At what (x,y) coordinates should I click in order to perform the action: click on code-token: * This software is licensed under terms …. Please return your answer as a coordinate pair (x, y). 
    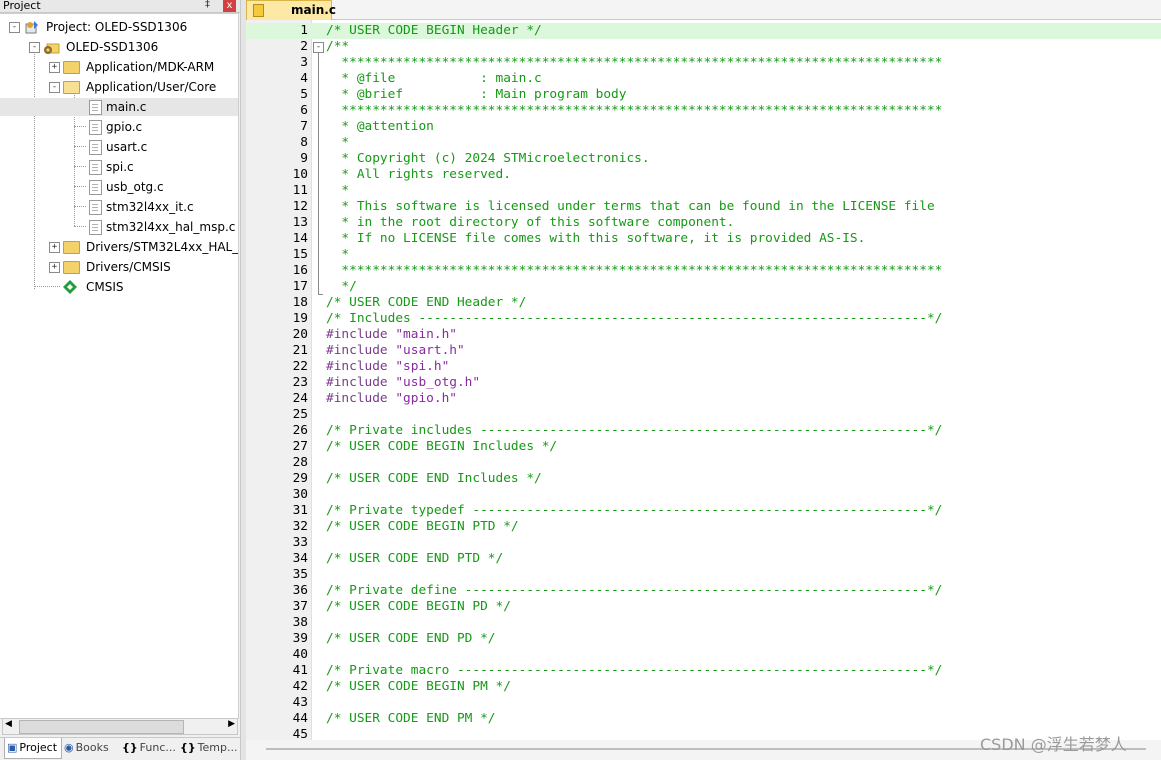
    Looking at the image, I should click on (630, 206).